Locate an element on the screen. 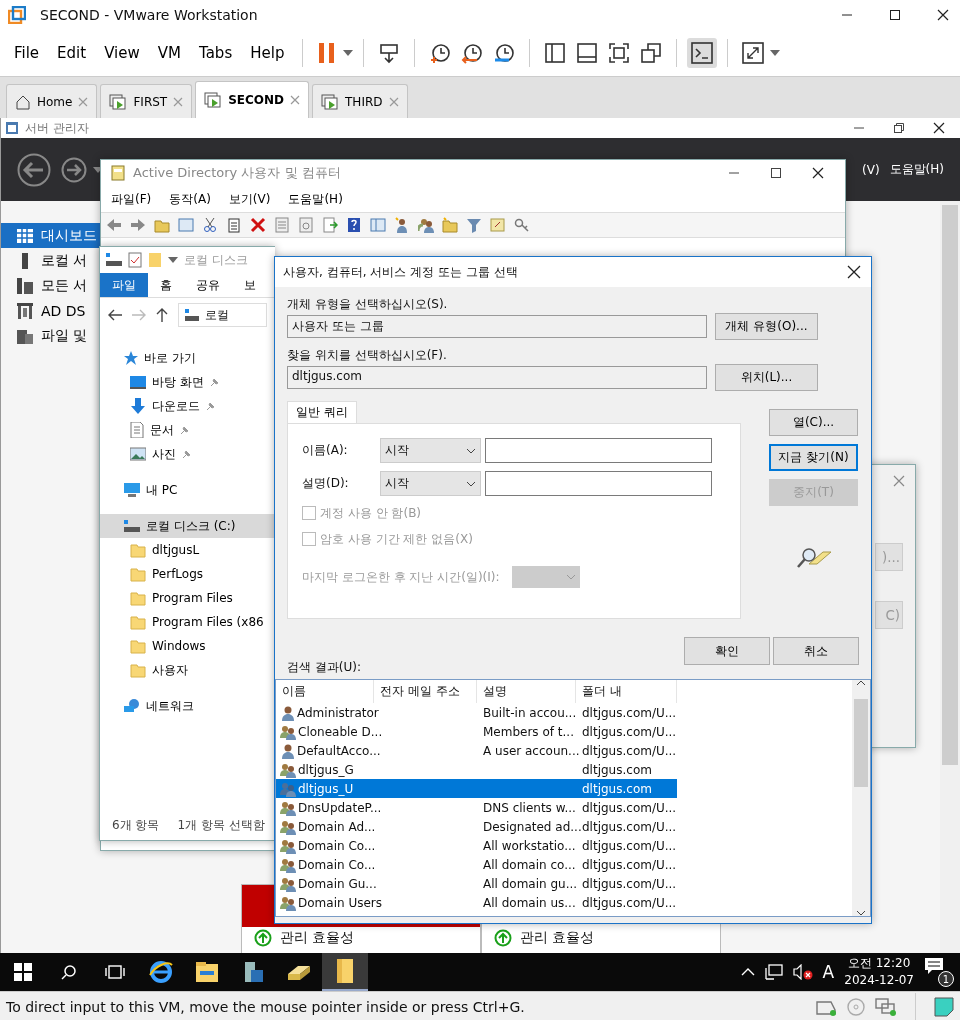  input-method-indicator: A is located at coordinates (828, 972).